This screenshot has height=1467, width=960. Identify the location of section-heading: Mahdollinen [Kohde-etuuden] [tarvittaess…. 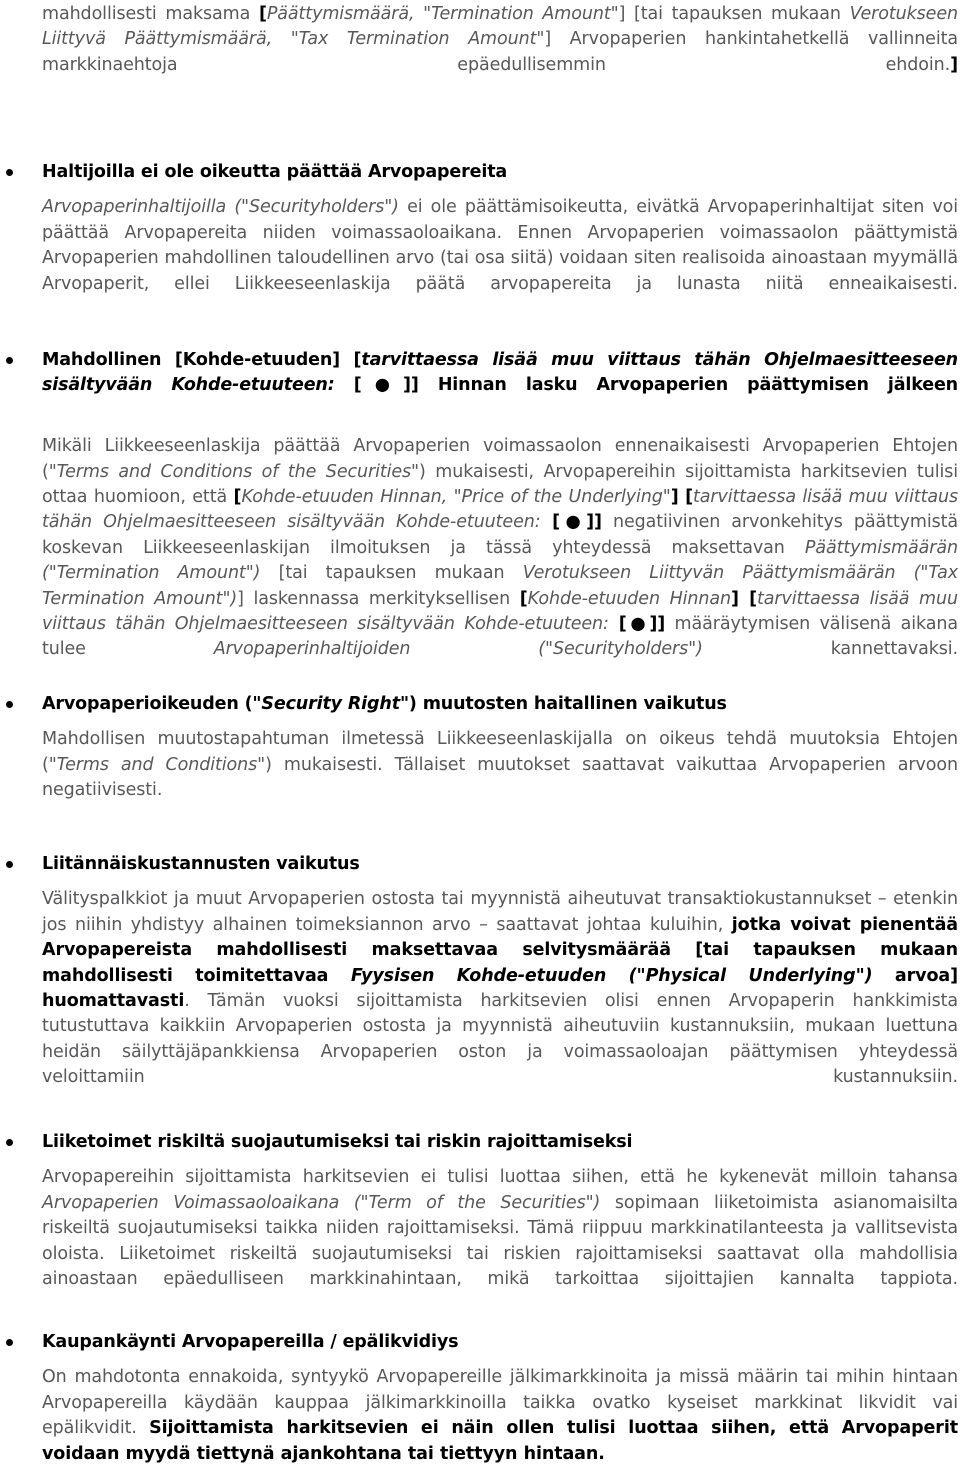
(500, 373).